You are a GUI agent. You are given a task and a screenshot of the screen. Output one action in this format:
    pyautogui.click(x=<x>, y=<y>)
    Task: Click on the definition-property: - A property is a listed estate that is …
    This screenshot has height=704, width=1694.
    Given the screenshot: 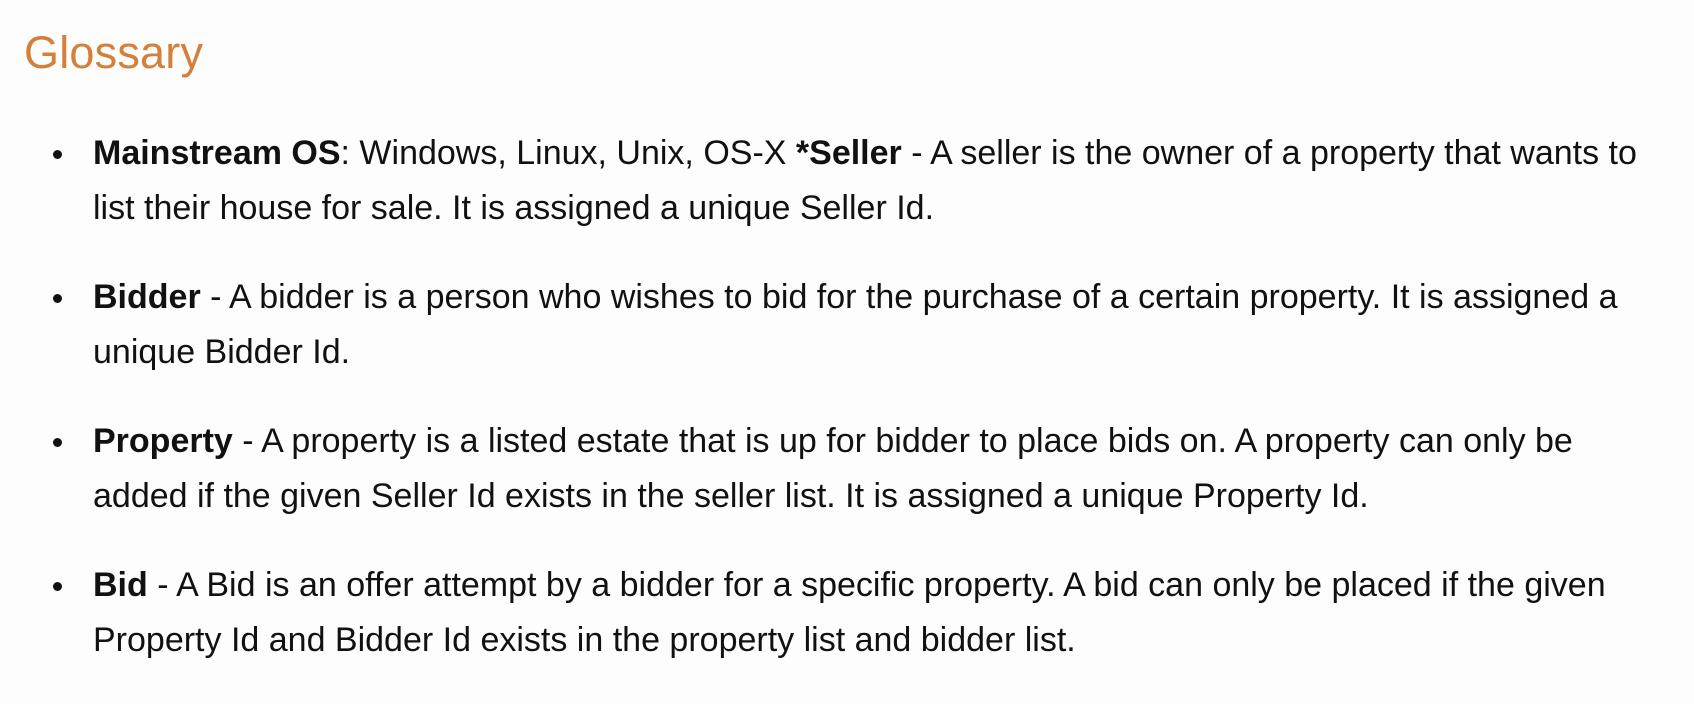 What is the action you would take?
    pyautogui.click(x=833, y=468)
    